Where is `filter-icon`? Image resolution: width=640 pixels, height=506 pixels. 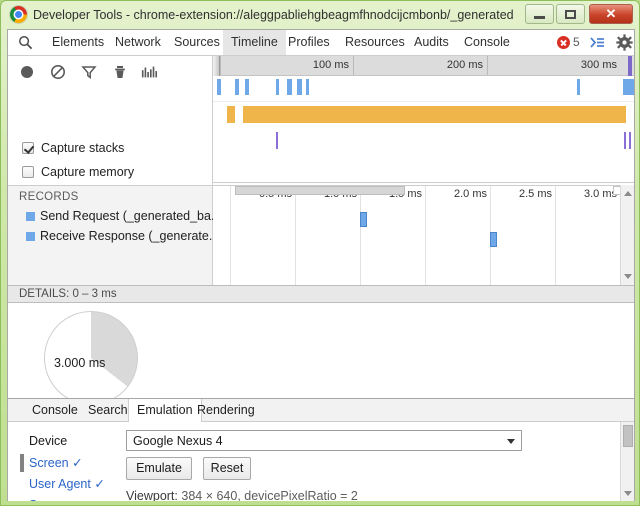
filter-icon is located at coordinates (89, 72).